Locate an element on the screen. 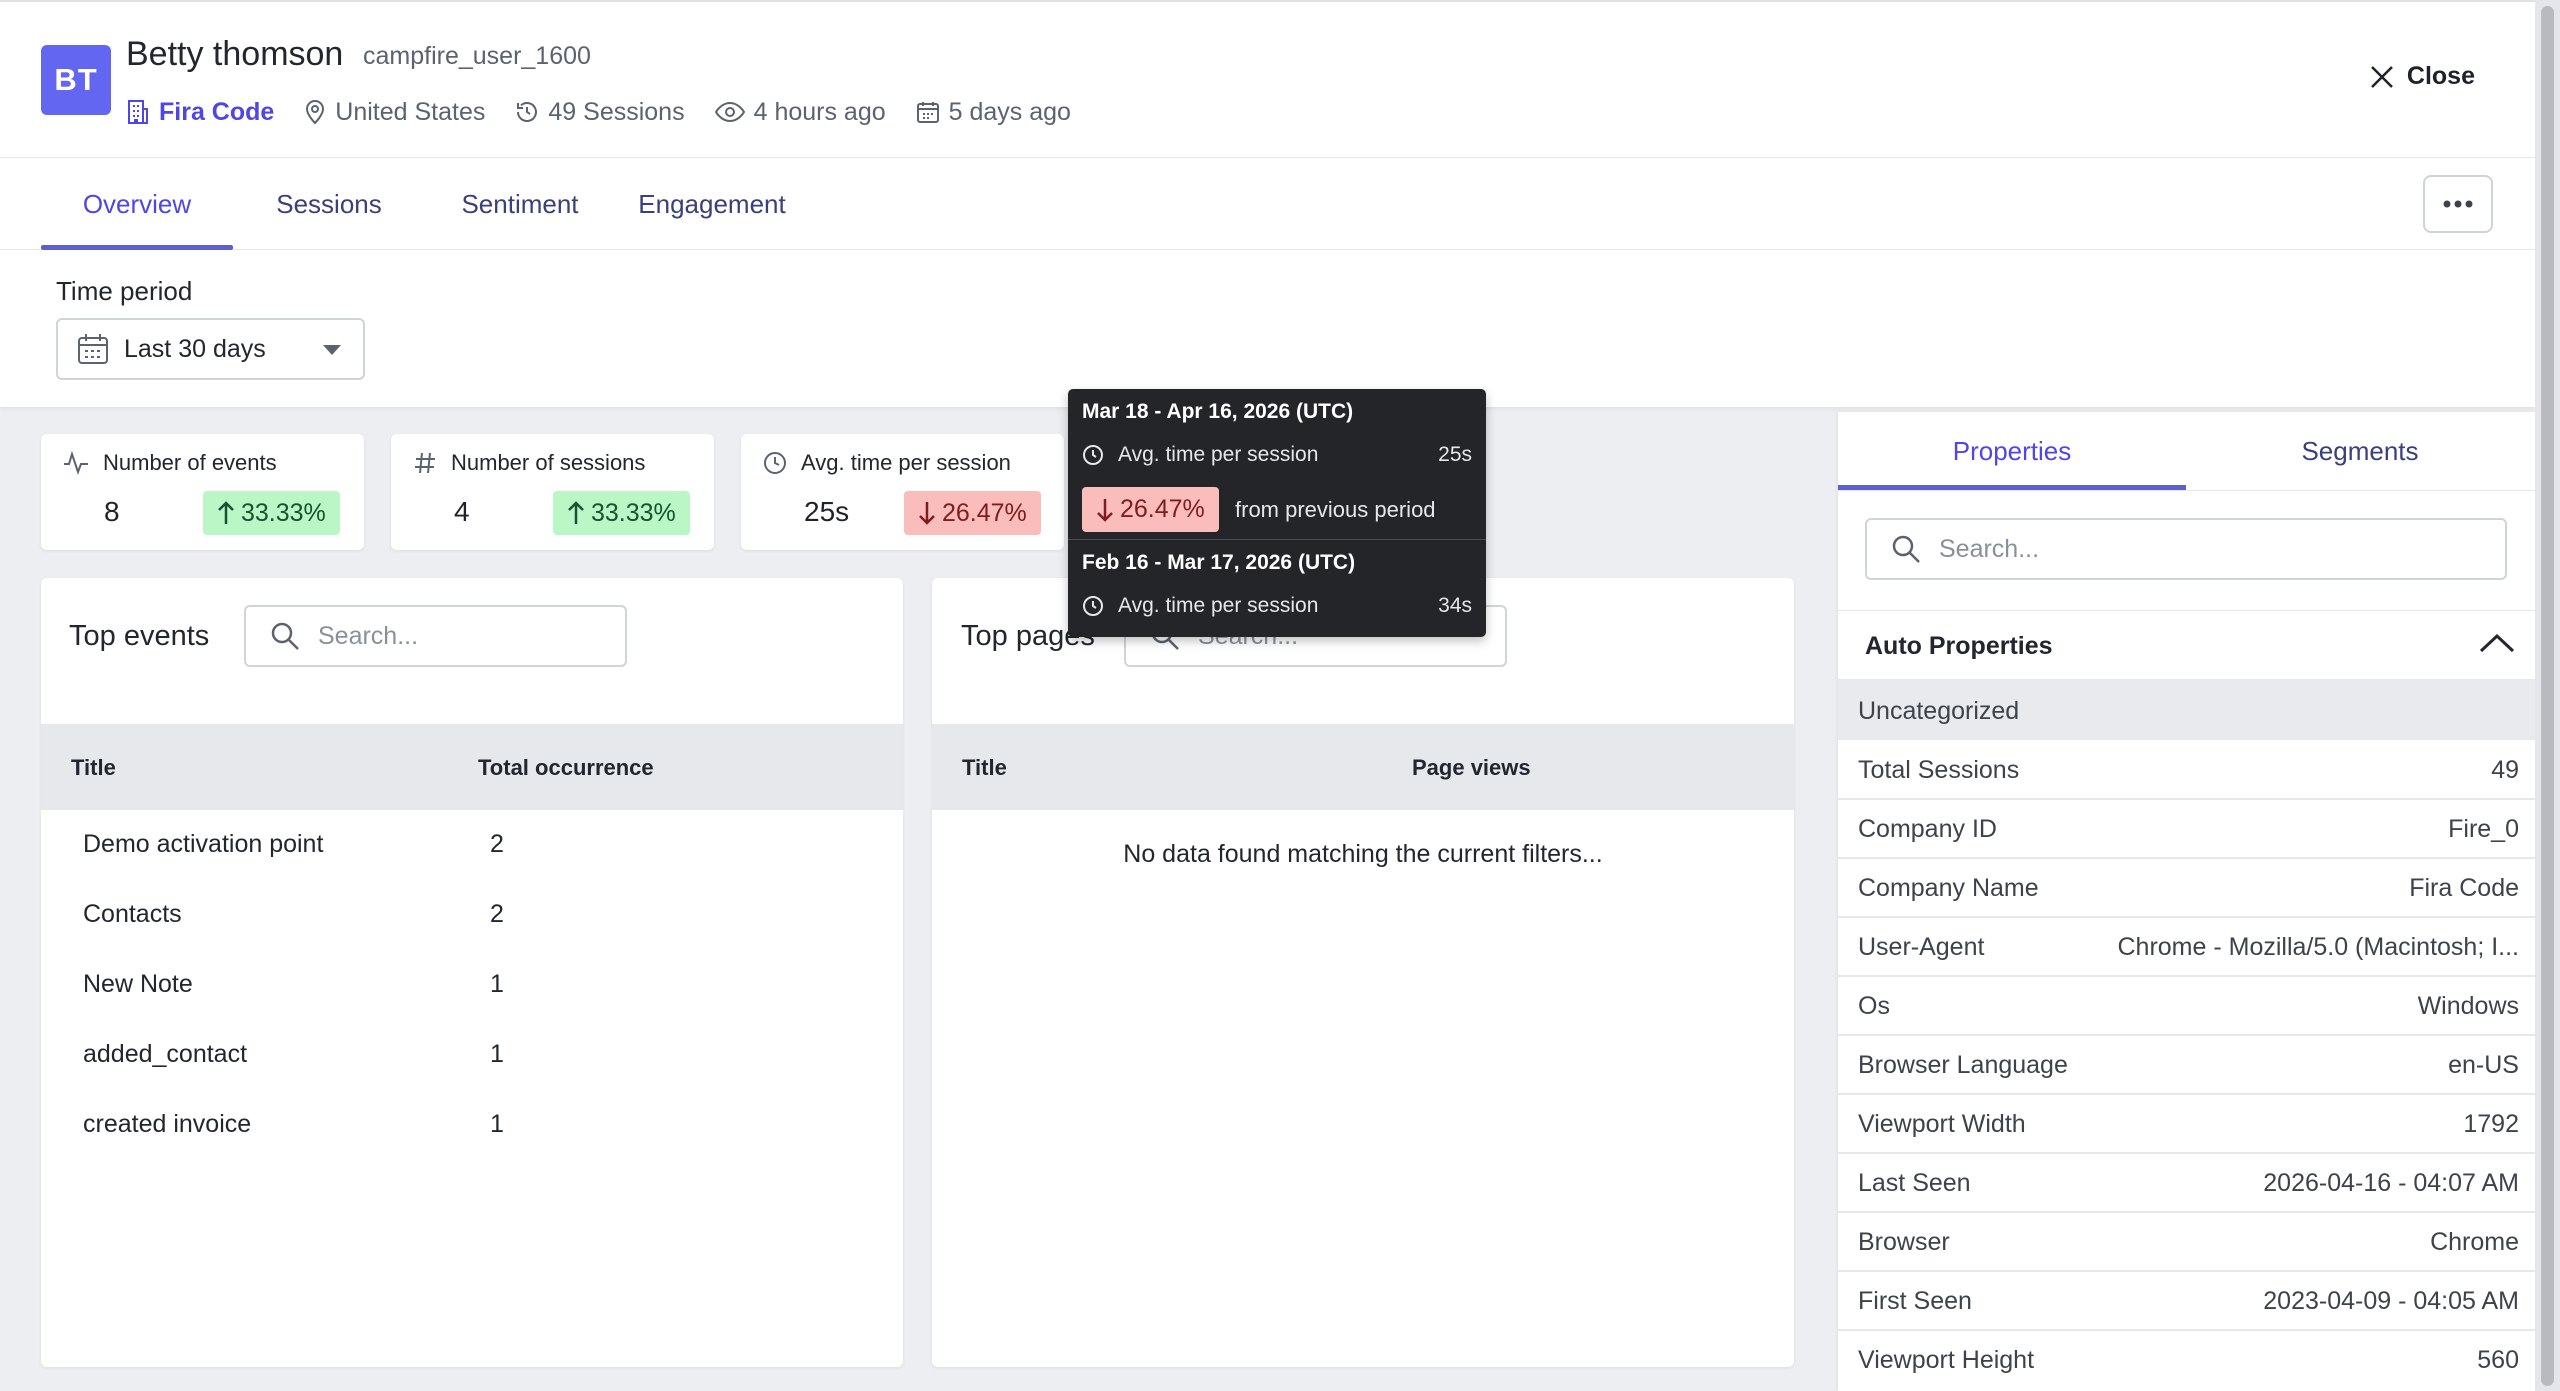  last-seen: 4 hours ago is located at coordinates (800, 112).